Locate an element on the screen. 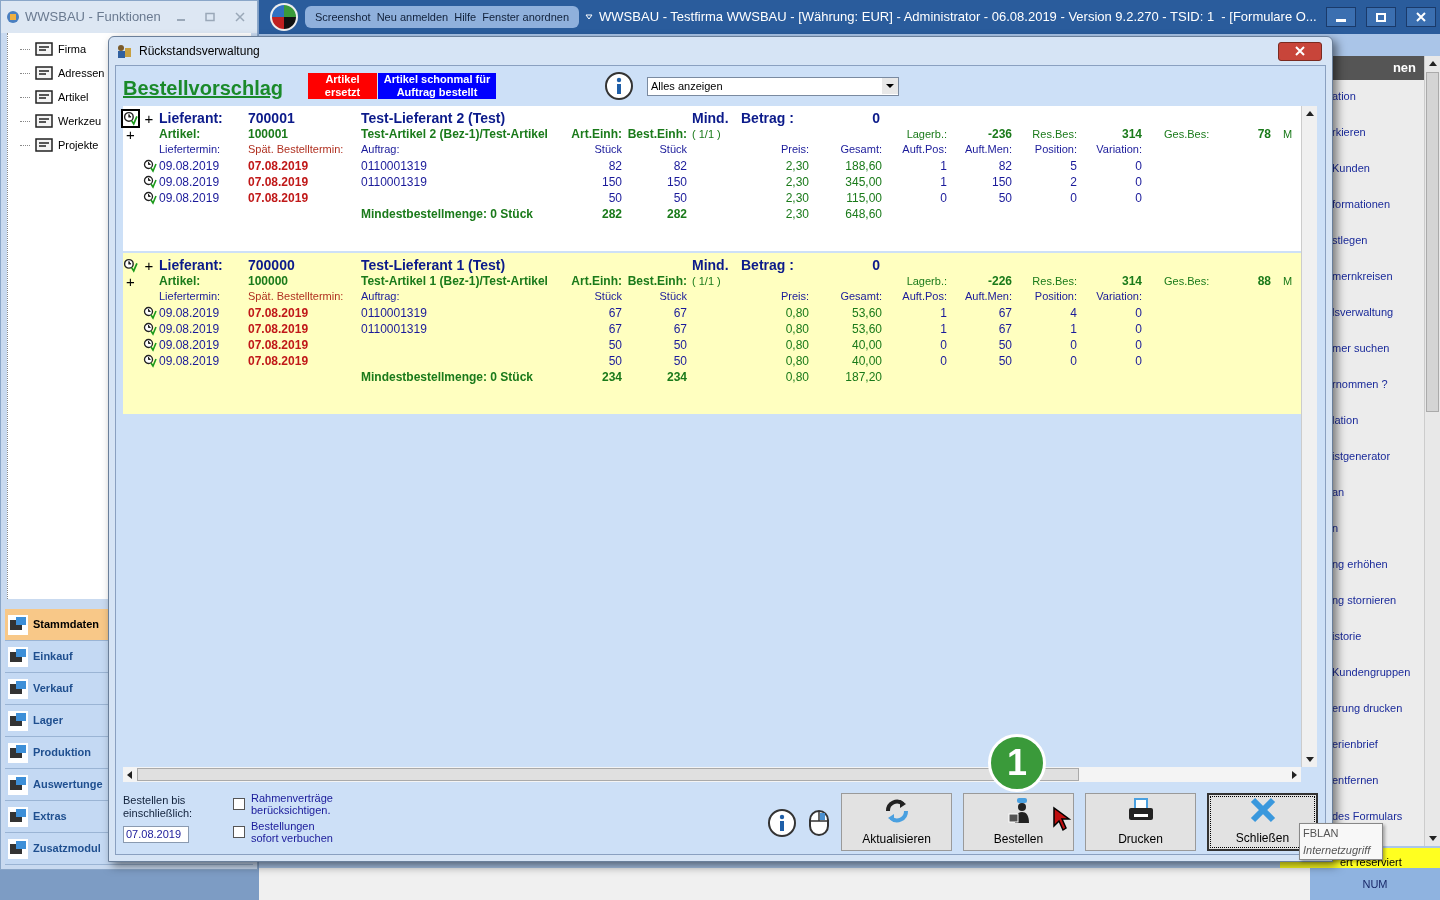 This screenshot has height=900, width=1440. tree-item: Werkzeu is located at coordinates (80, 121).